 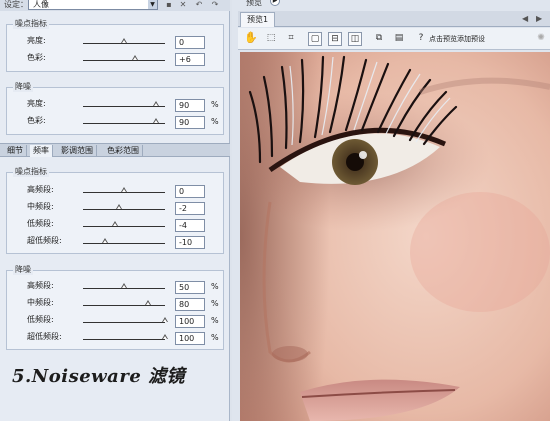 I want to click on reduction-low-freq-slider, so click(x=124, y=322).